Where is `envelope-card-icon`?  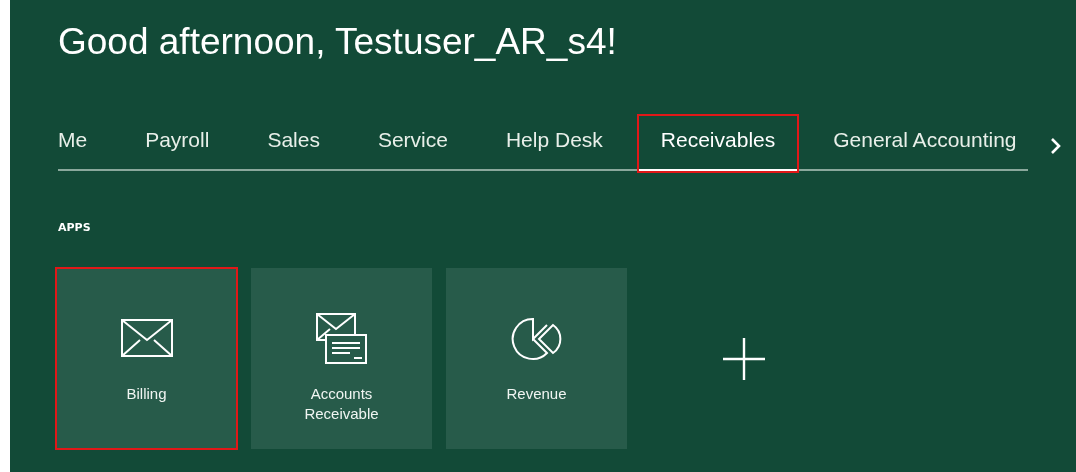
envelope-card-icon is located at coordinates (341, 339).